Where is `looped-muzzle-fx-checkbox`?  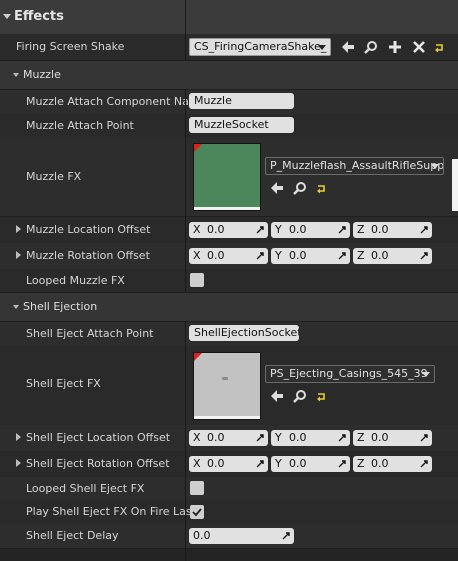 looped-muzzle-fx-checkbox is located at coordinates (197, 280).